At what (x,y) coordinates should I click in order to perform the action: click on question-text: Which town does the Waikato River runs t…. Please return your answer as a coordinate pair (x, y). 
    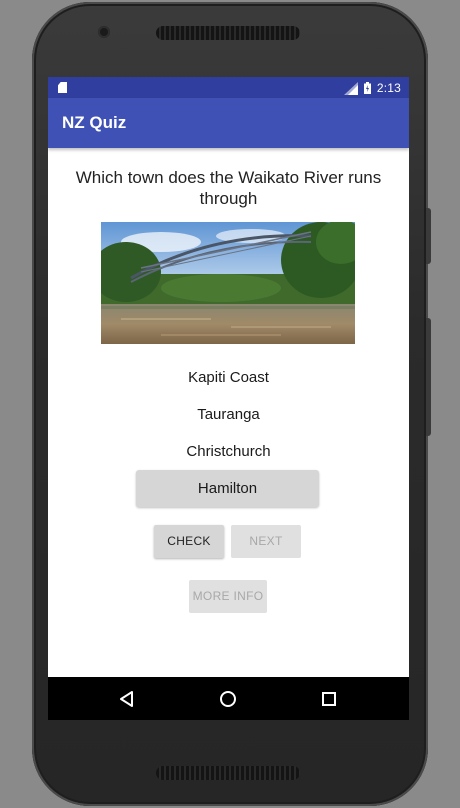
    Looking at the image, I should click on (228, 188).